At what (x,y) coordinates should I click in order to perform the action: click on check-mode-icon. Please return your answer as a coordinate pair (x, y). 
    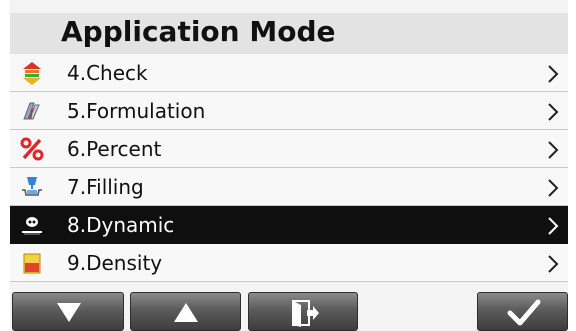
    Looking at the image, I should click on (32, 73).